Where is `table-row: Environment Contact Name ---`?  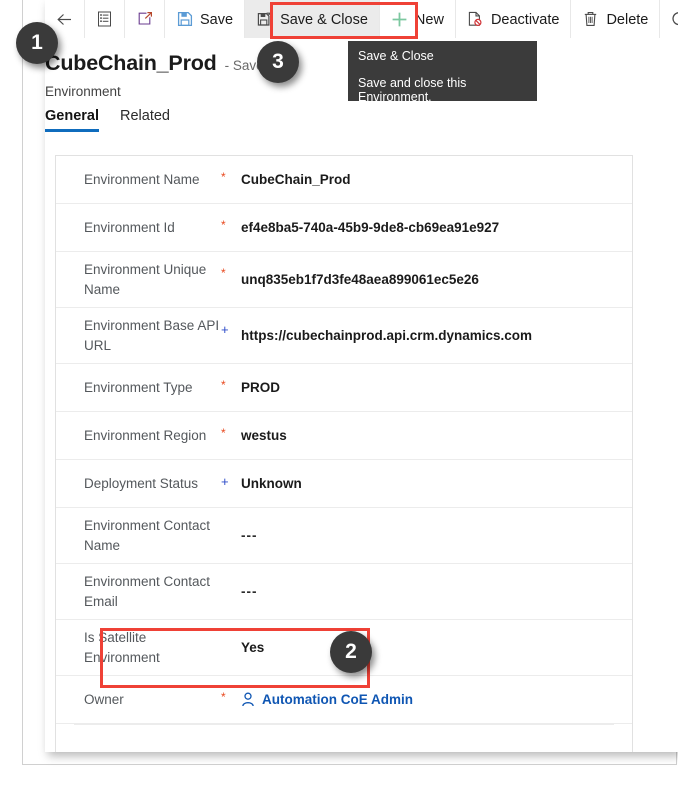
table-row: Environment Contact Name --- is located at coordinates (344, 536).